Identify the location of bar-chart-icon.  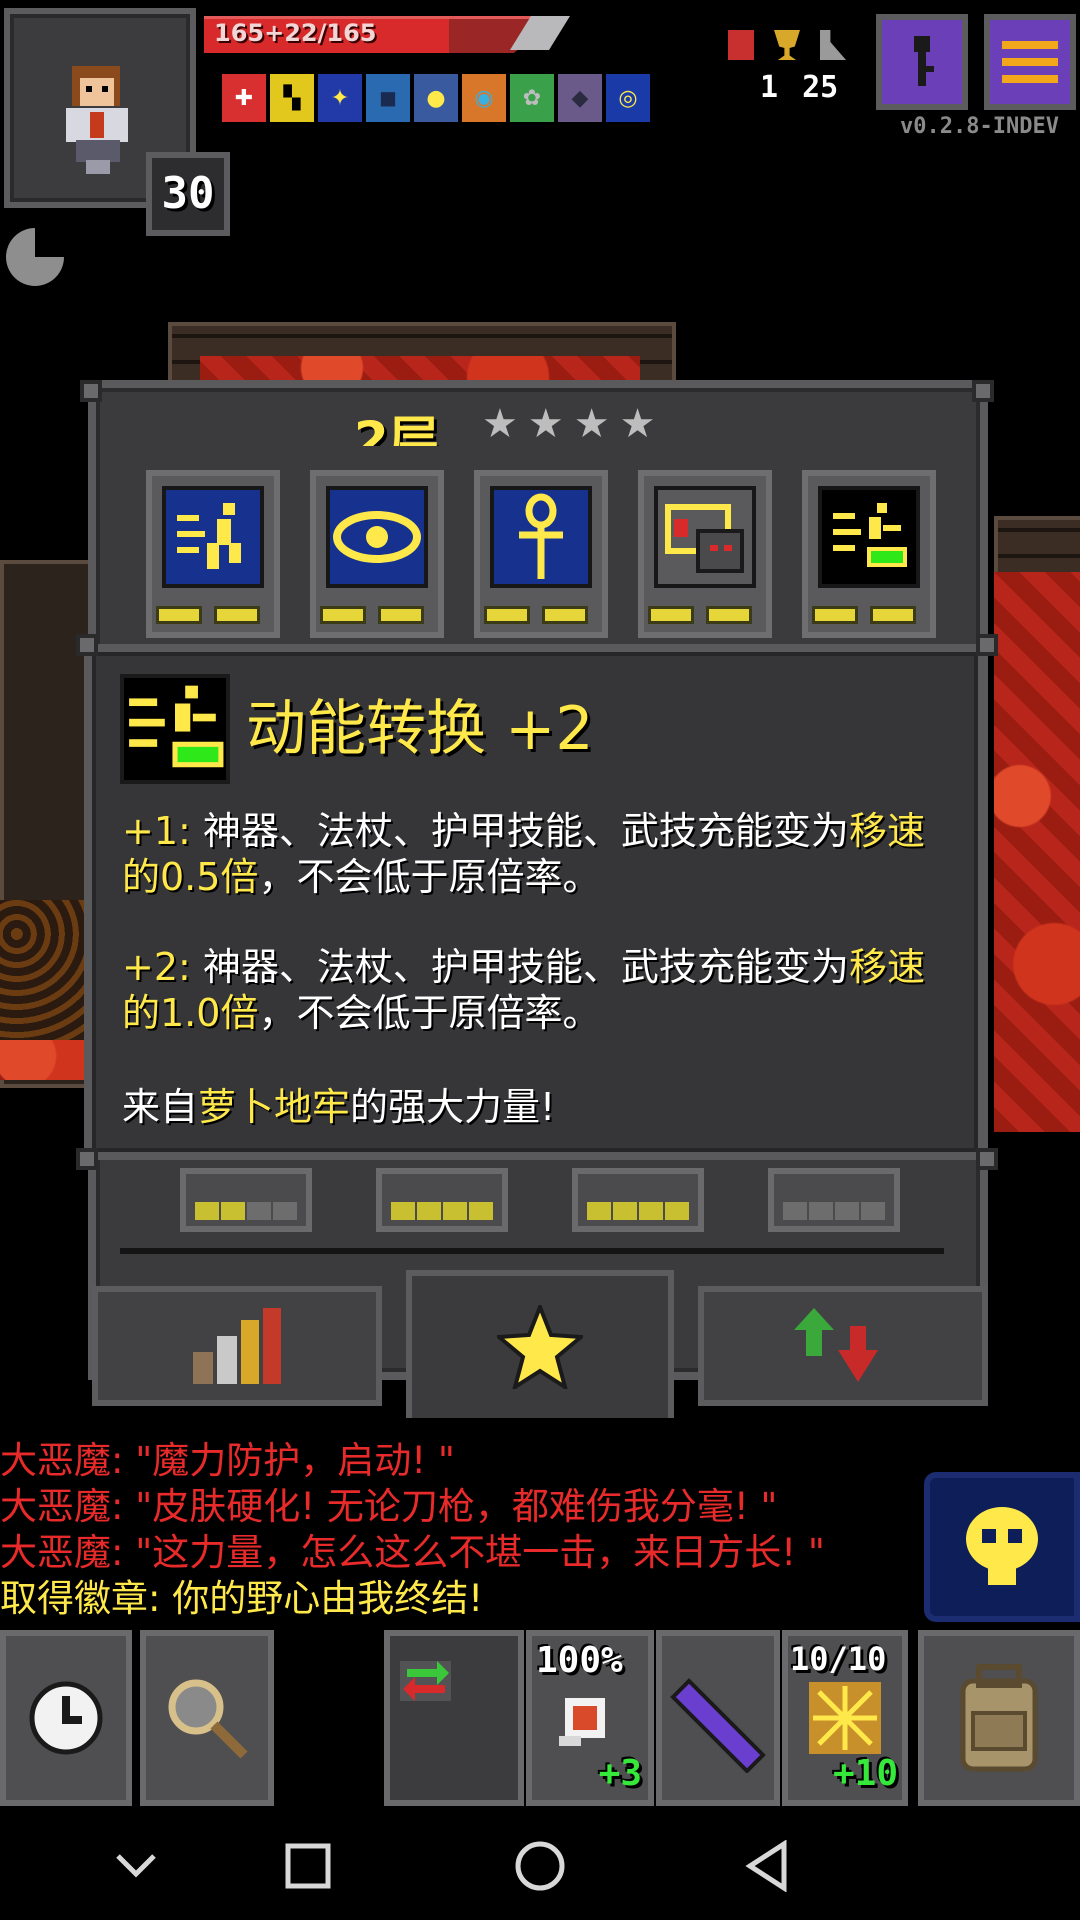
(237, 1346).